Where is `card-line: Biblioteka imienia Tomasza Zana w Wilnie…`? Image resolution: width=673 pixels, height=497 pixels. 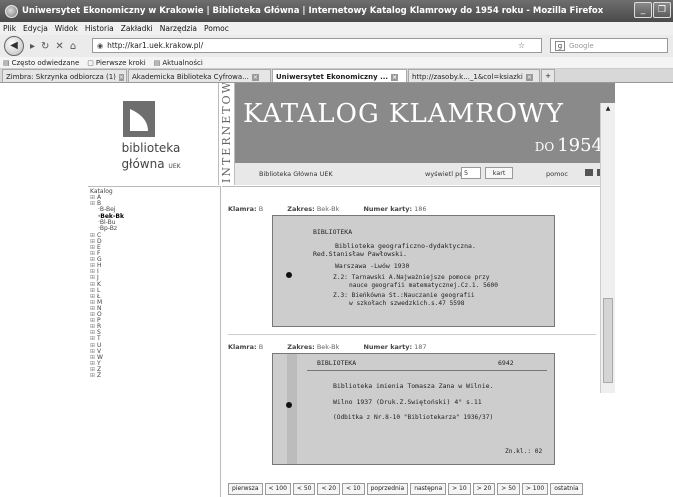 card-line: Biblioteka imienia Tomasza Zana w Wilnie… is located at coordinates (413, 386).